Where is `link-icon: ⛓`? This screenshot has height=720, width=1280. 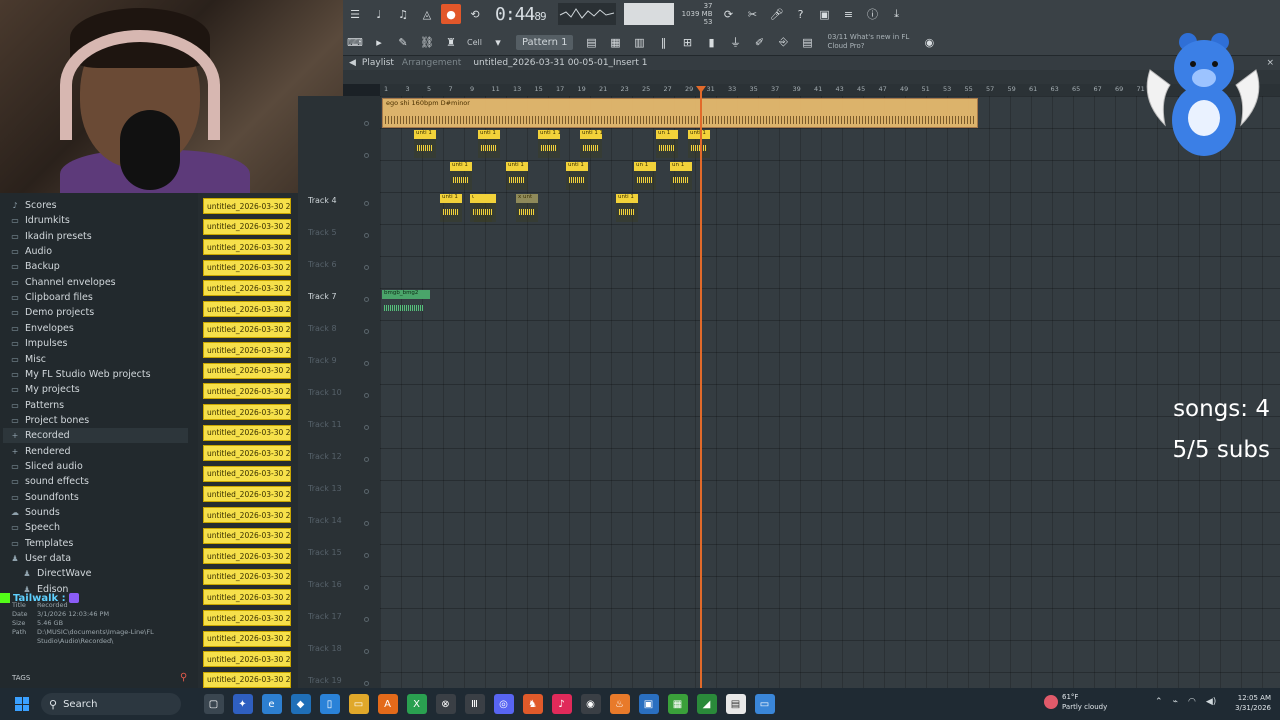
link-icon: ⛓ is located at coordinates (427, 42).